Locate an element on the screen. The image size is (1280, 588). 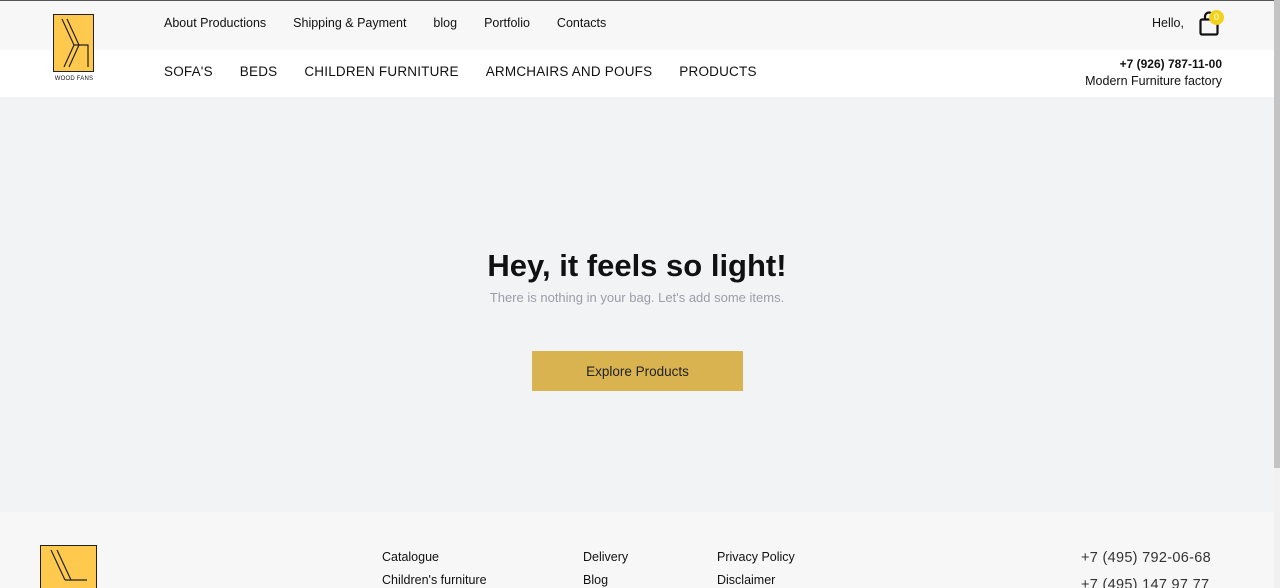
footer-column-info: Delivery Blog is located at coordinates (605, 567).